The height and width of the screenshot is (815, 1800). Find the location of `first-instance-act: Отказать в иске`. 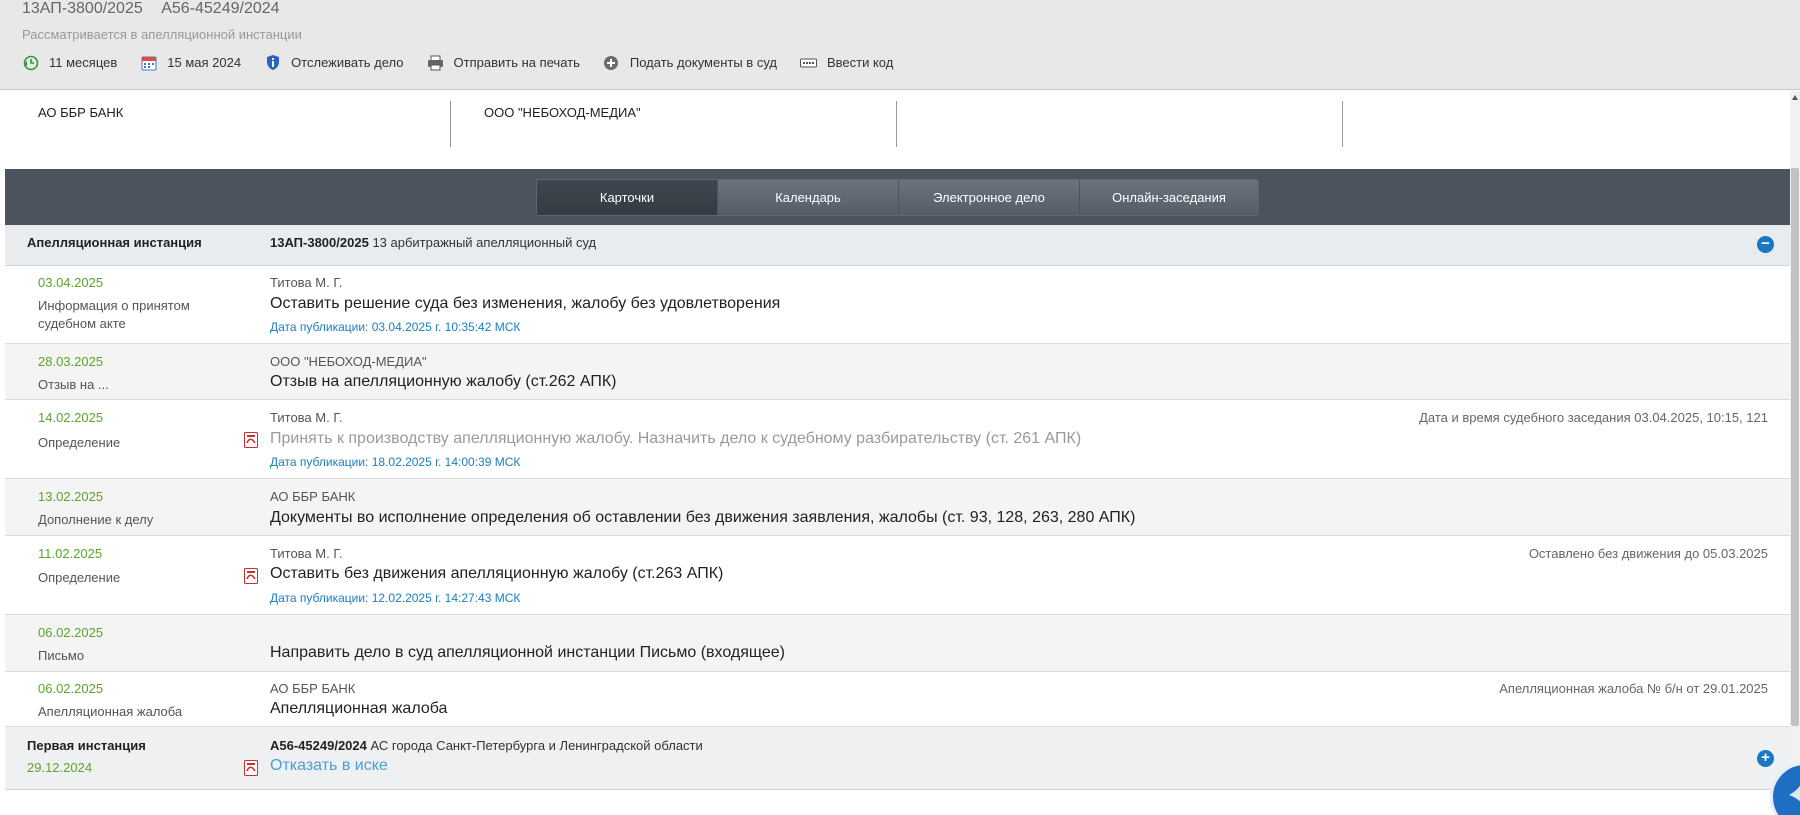

first-instance-act: Отказать в иске is located at coordinates (329, 766).